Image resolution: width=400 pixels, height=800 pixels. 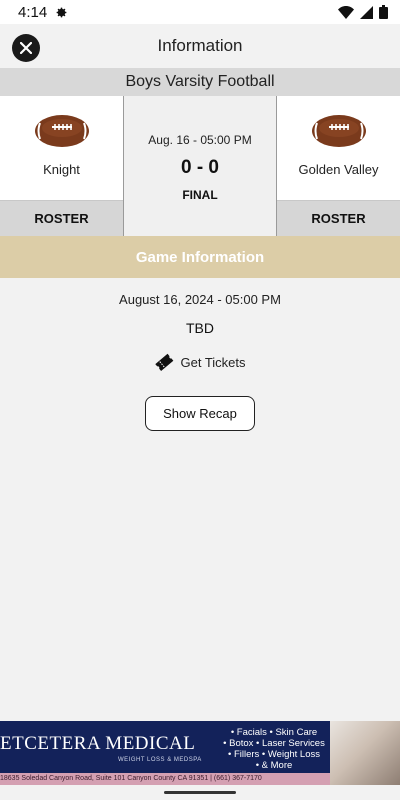 What do you see at coordinates (338, 169) in the screenshot?
I see `away-team-name: Golden Valley` at bounding box center [338, 169].